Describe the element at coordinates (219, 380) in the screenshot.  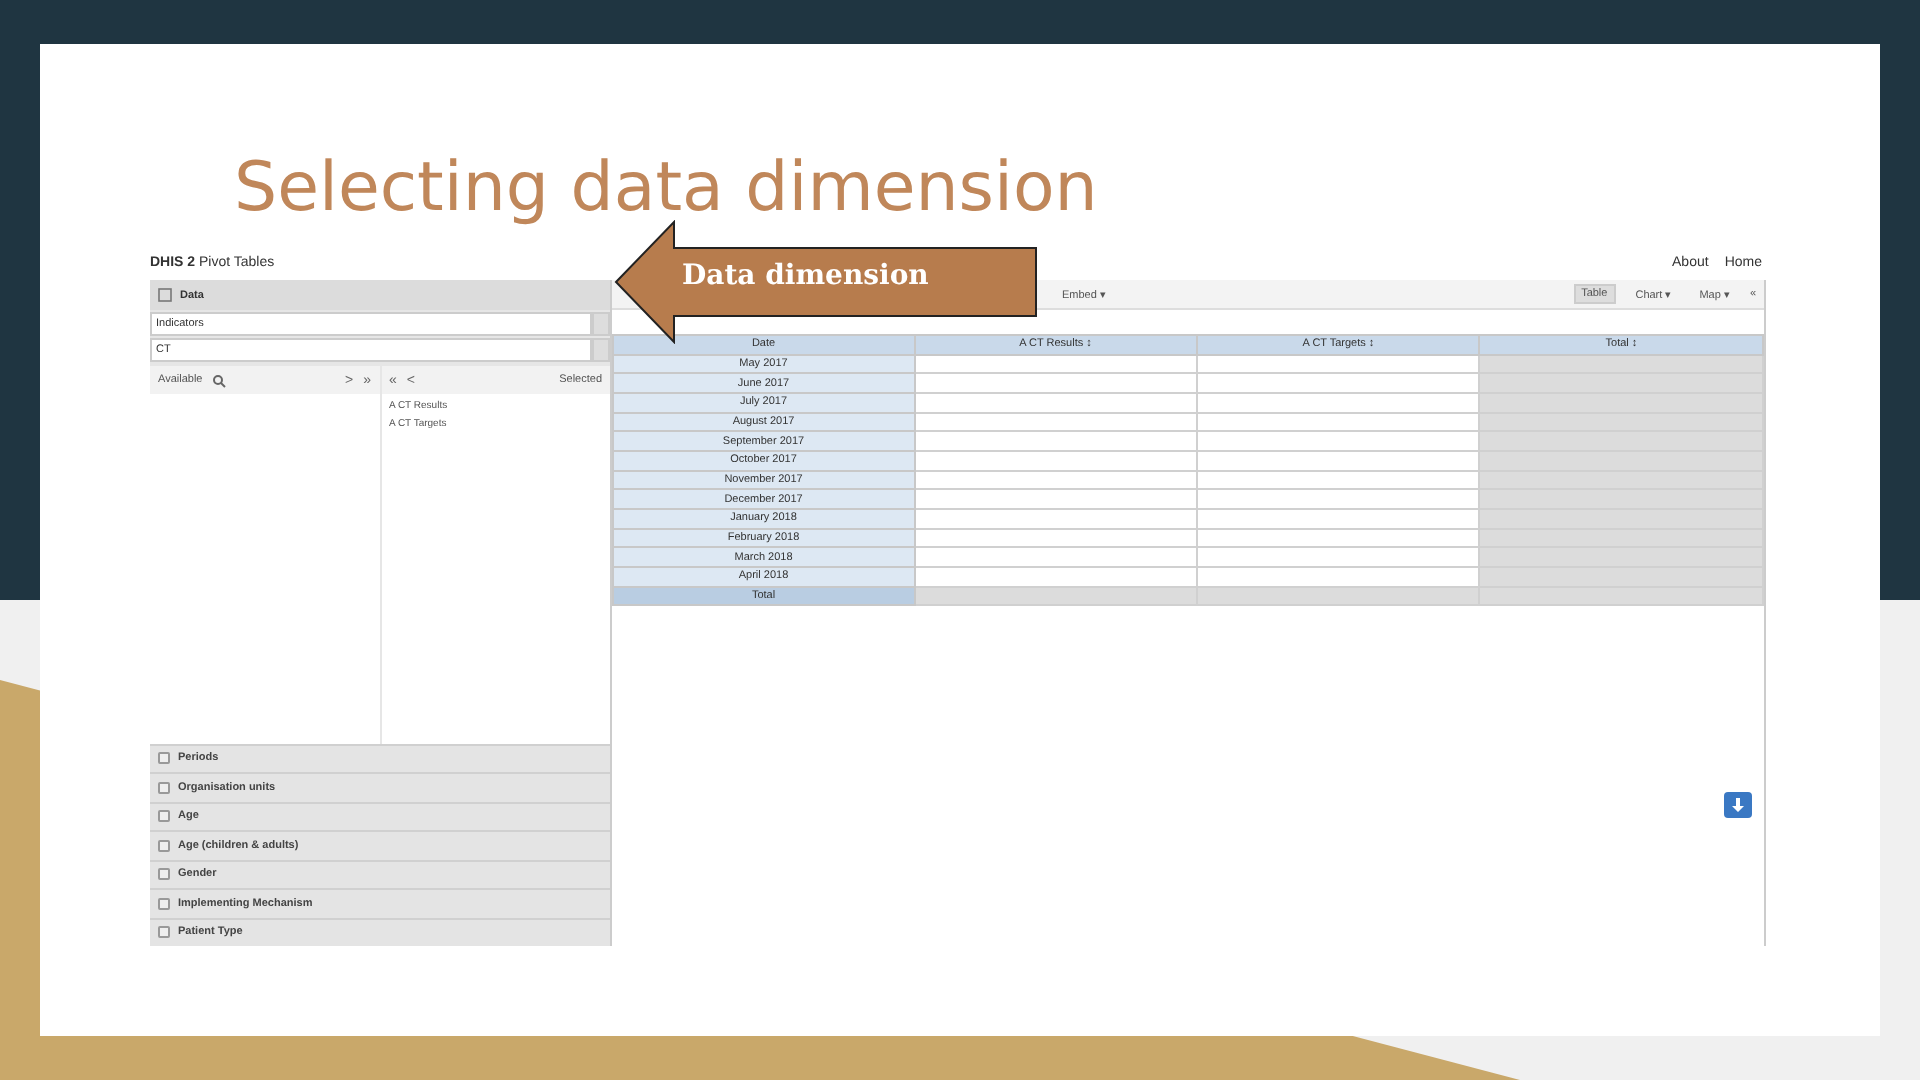
I see `search-icon` at that location.